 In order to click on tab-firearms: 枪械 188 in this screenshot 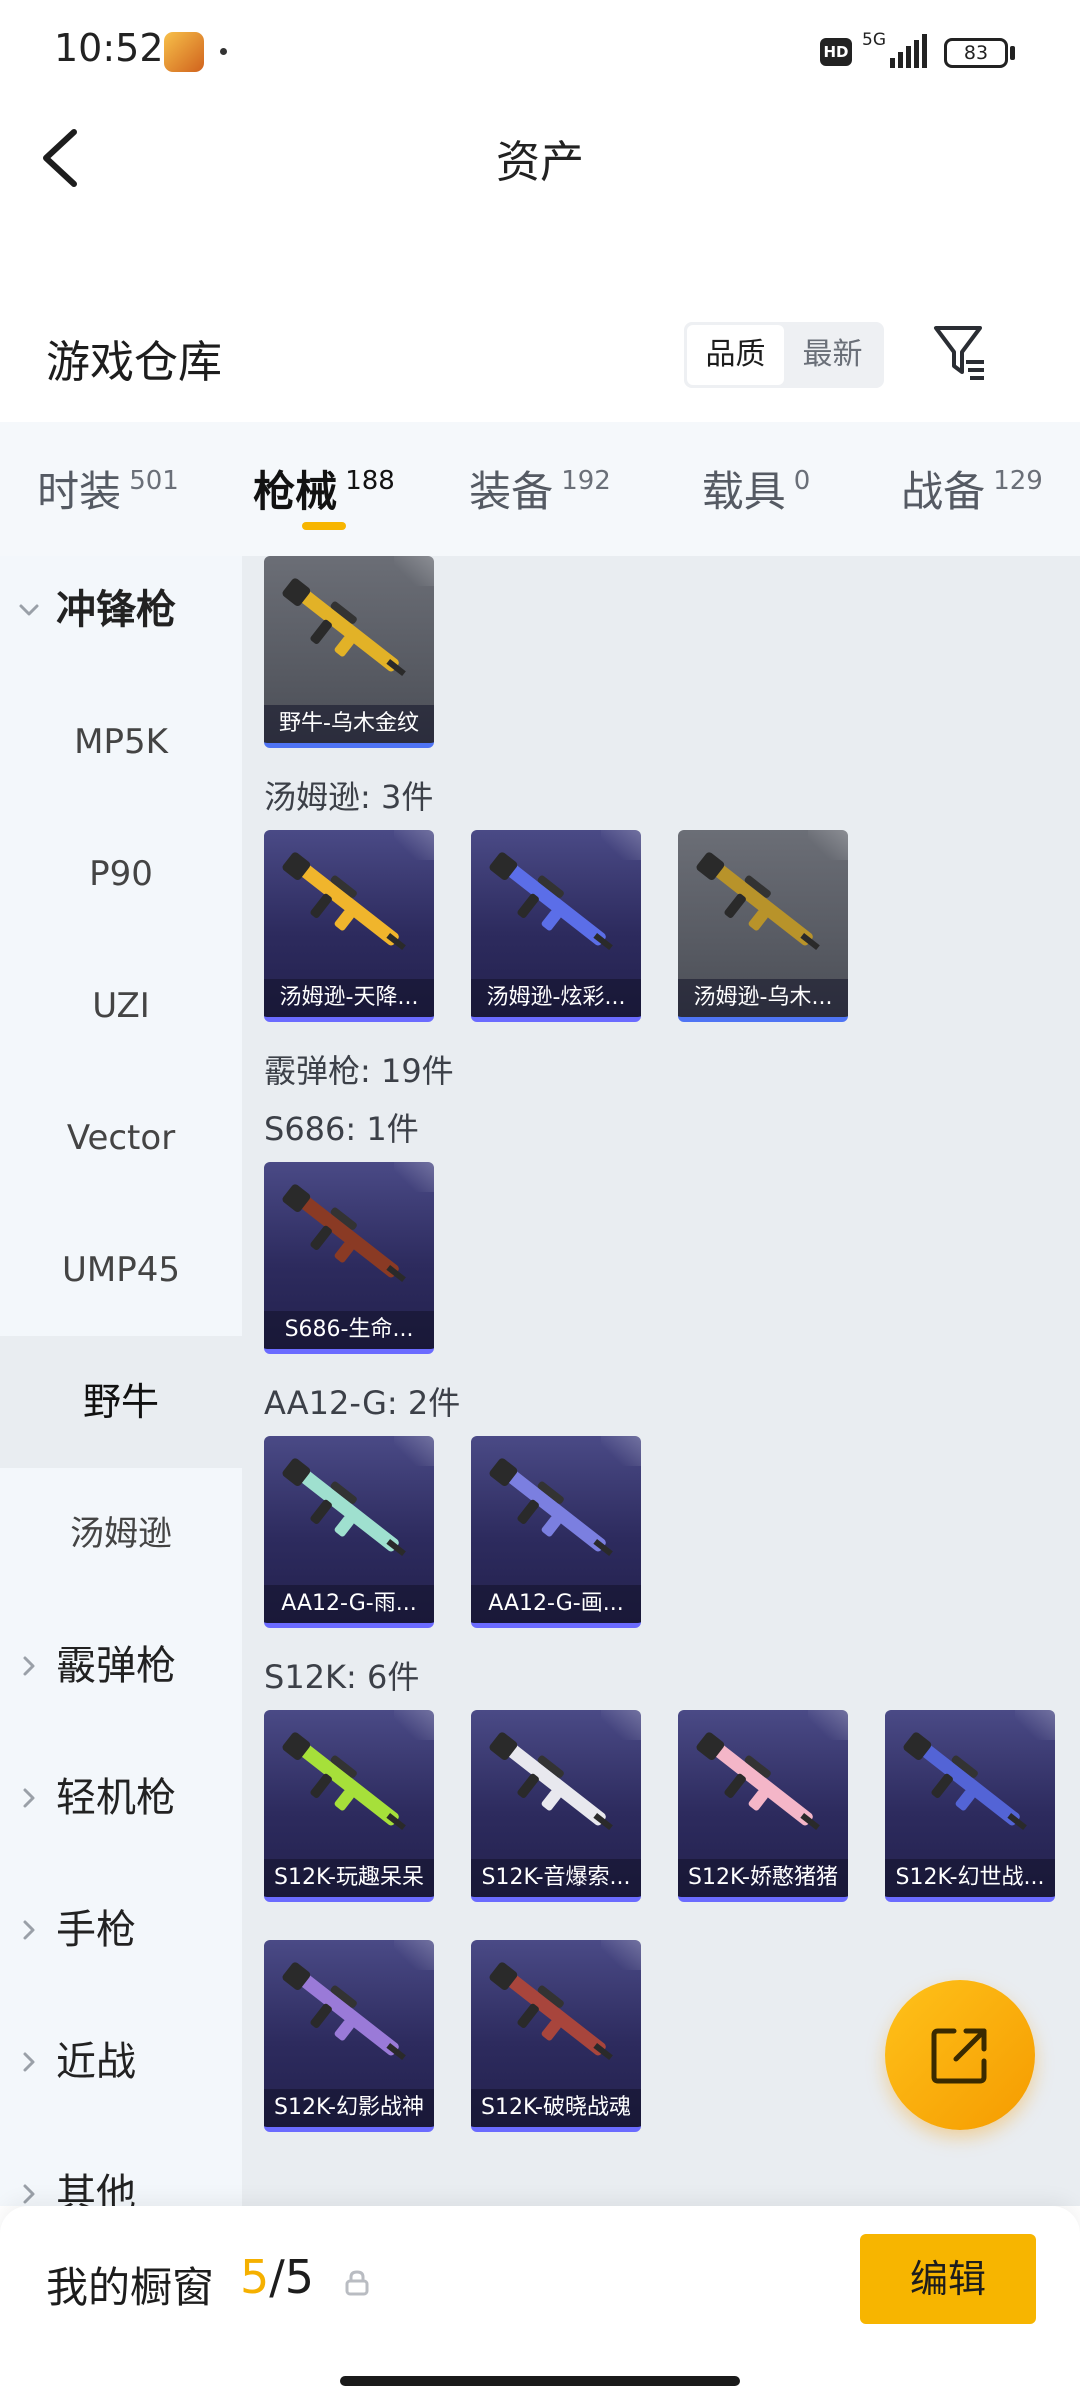, I will do `click(324, 489)`.